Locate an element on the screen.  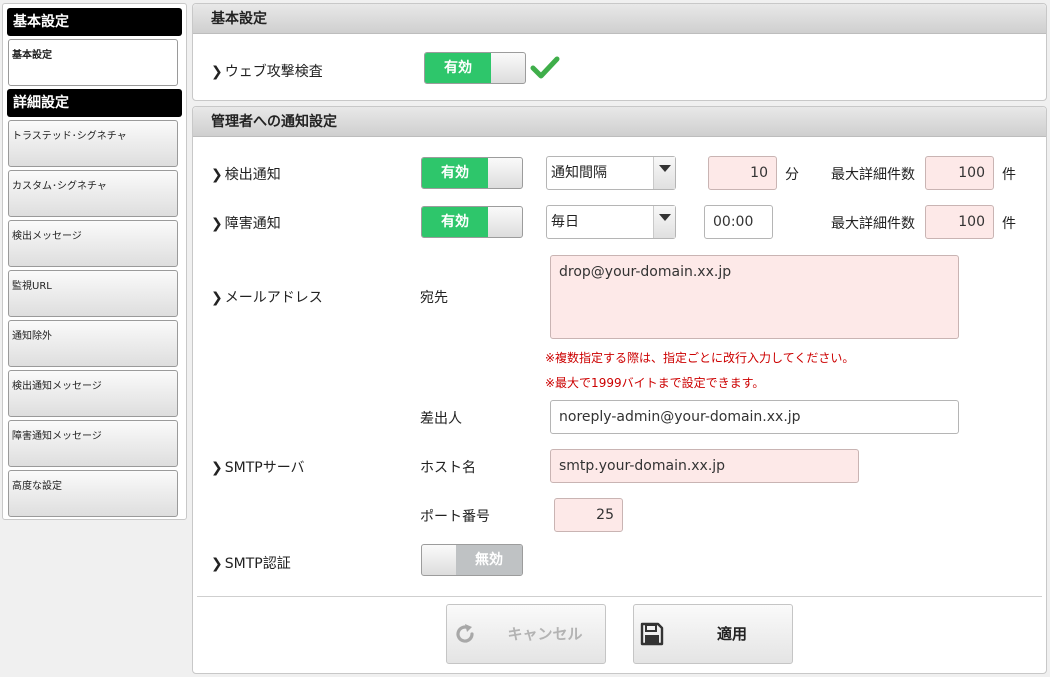
smtp-host-input: smtp.your-domain.xx.jp is located at coordinates (704, 466).